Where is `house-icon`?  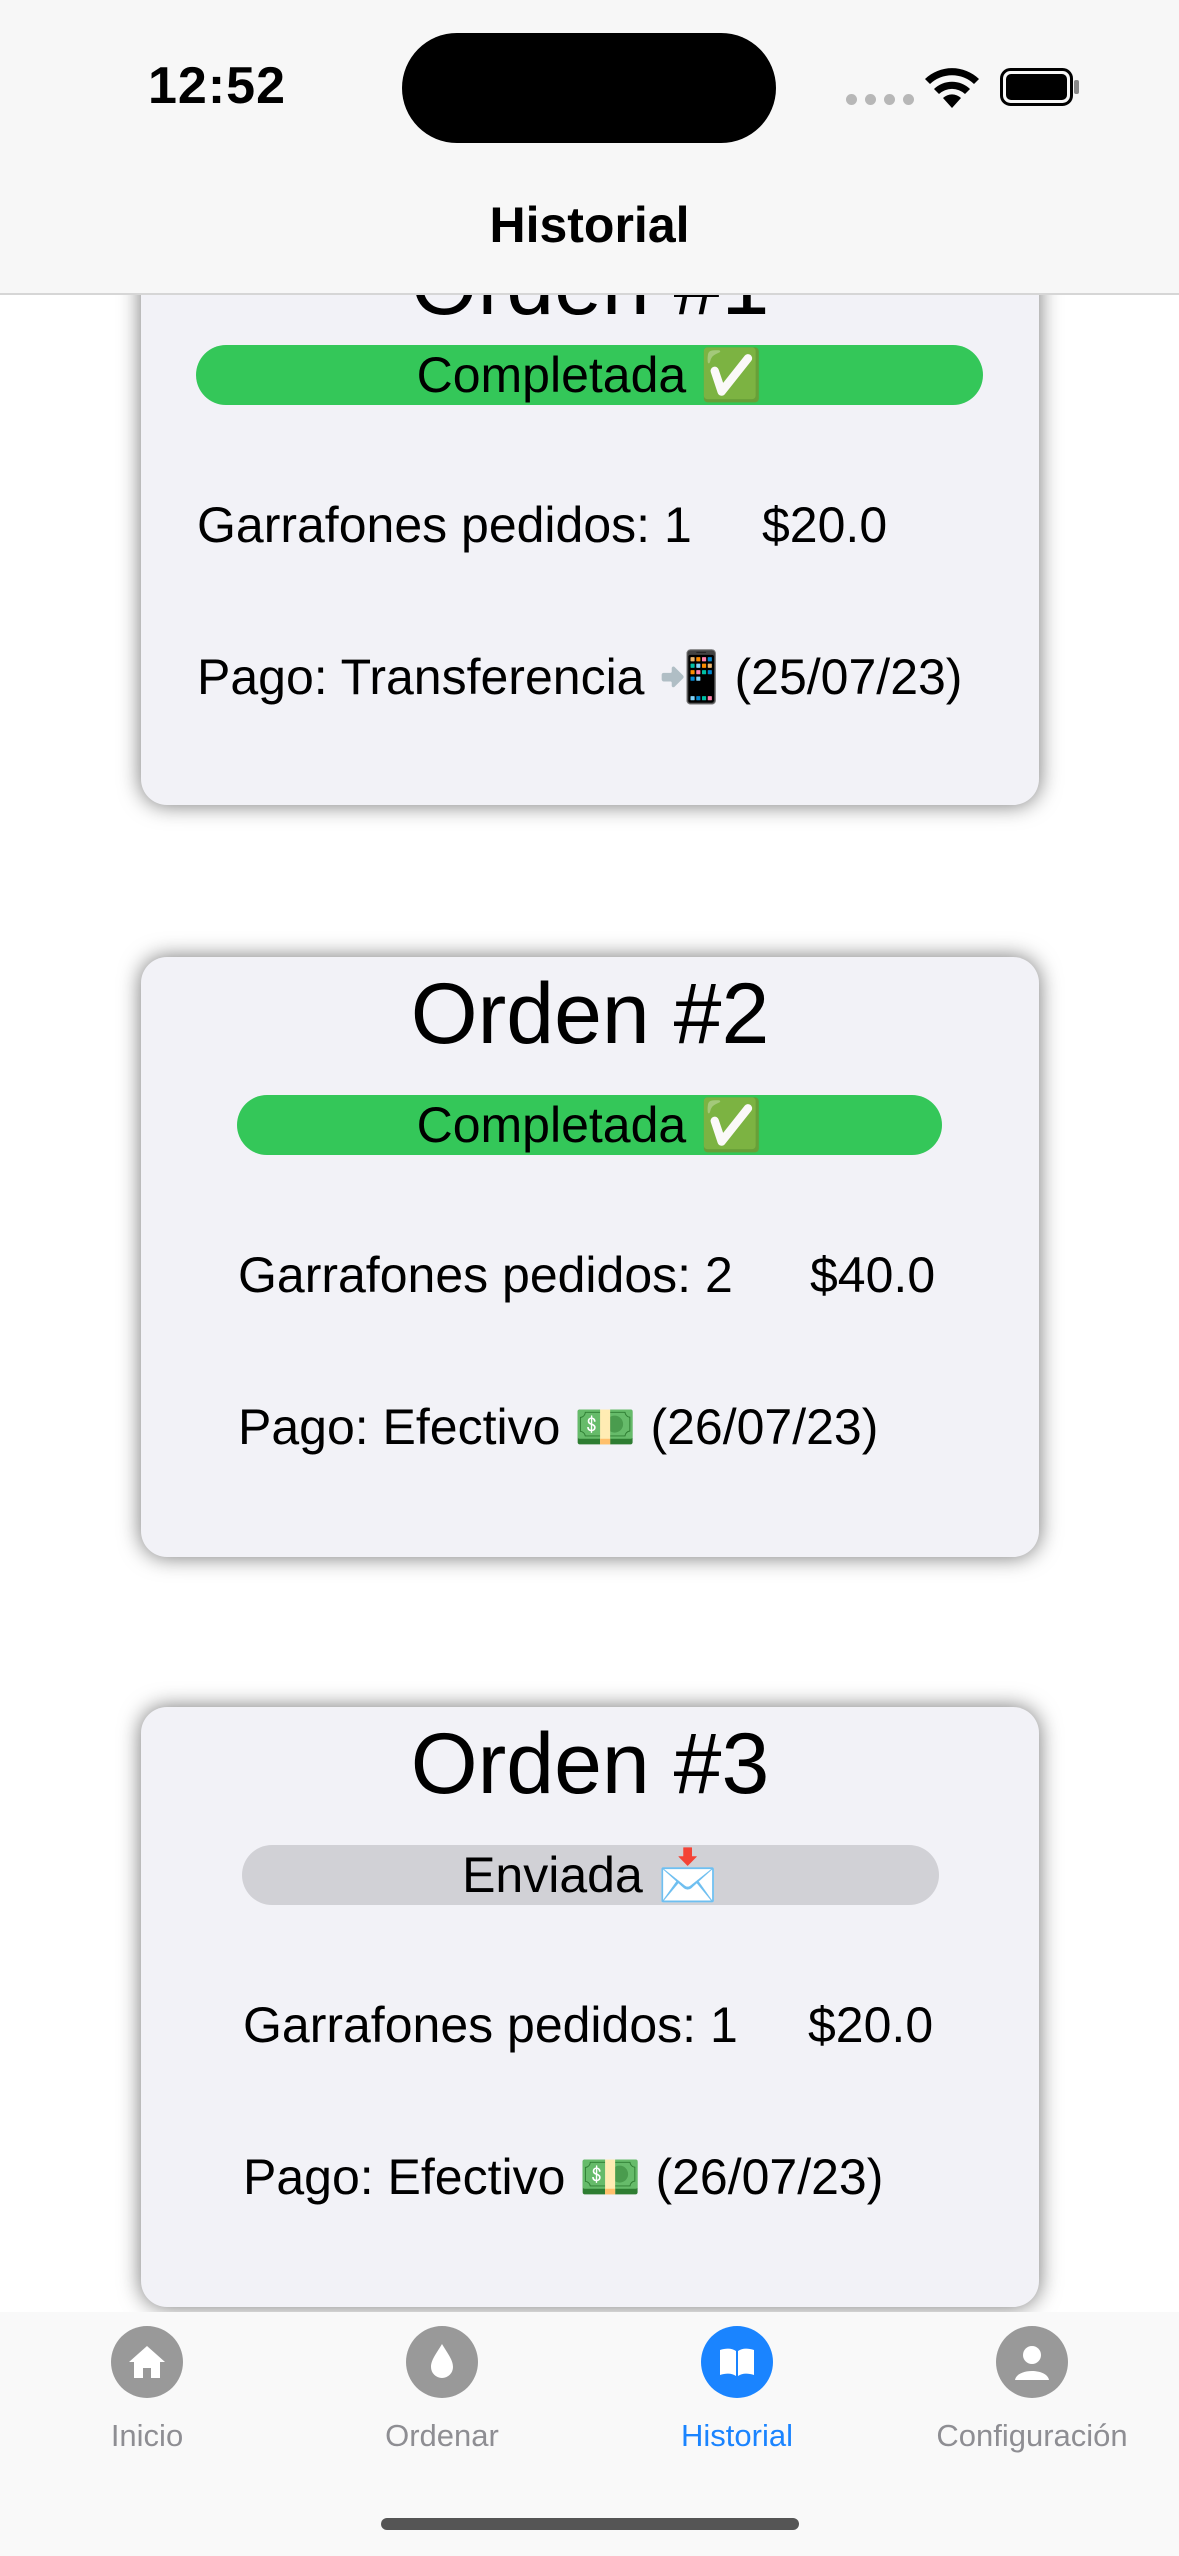
house-icon is located at coordinates (147, 2362).